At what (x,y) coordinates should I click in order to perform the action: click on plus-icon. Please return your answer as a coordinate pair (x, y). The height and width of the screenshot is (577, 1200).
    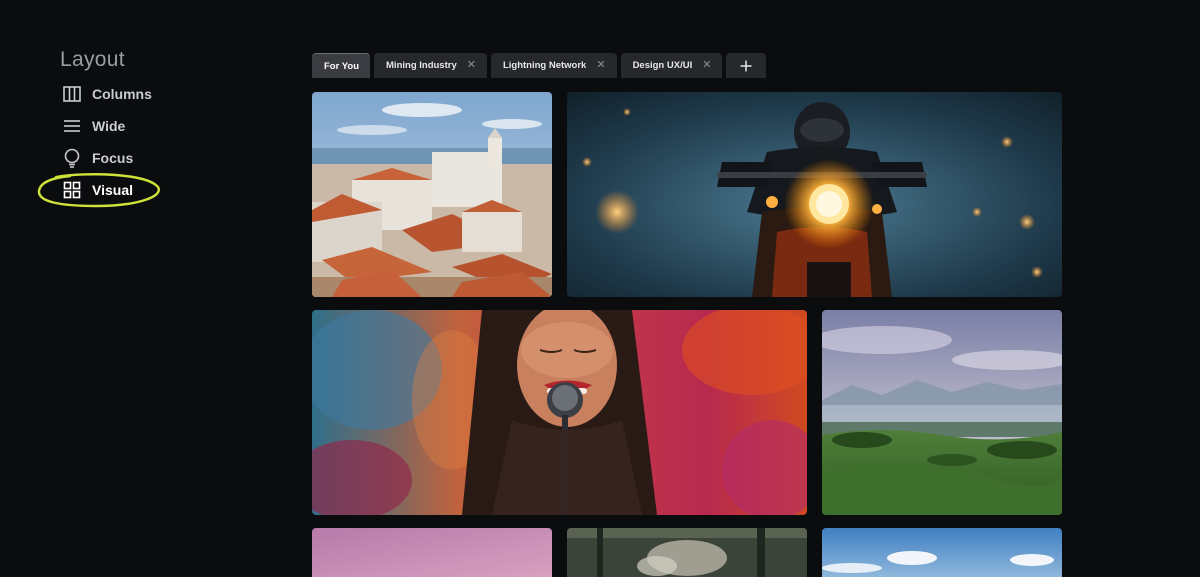
    Looking at the image, I should click on (746, 65).